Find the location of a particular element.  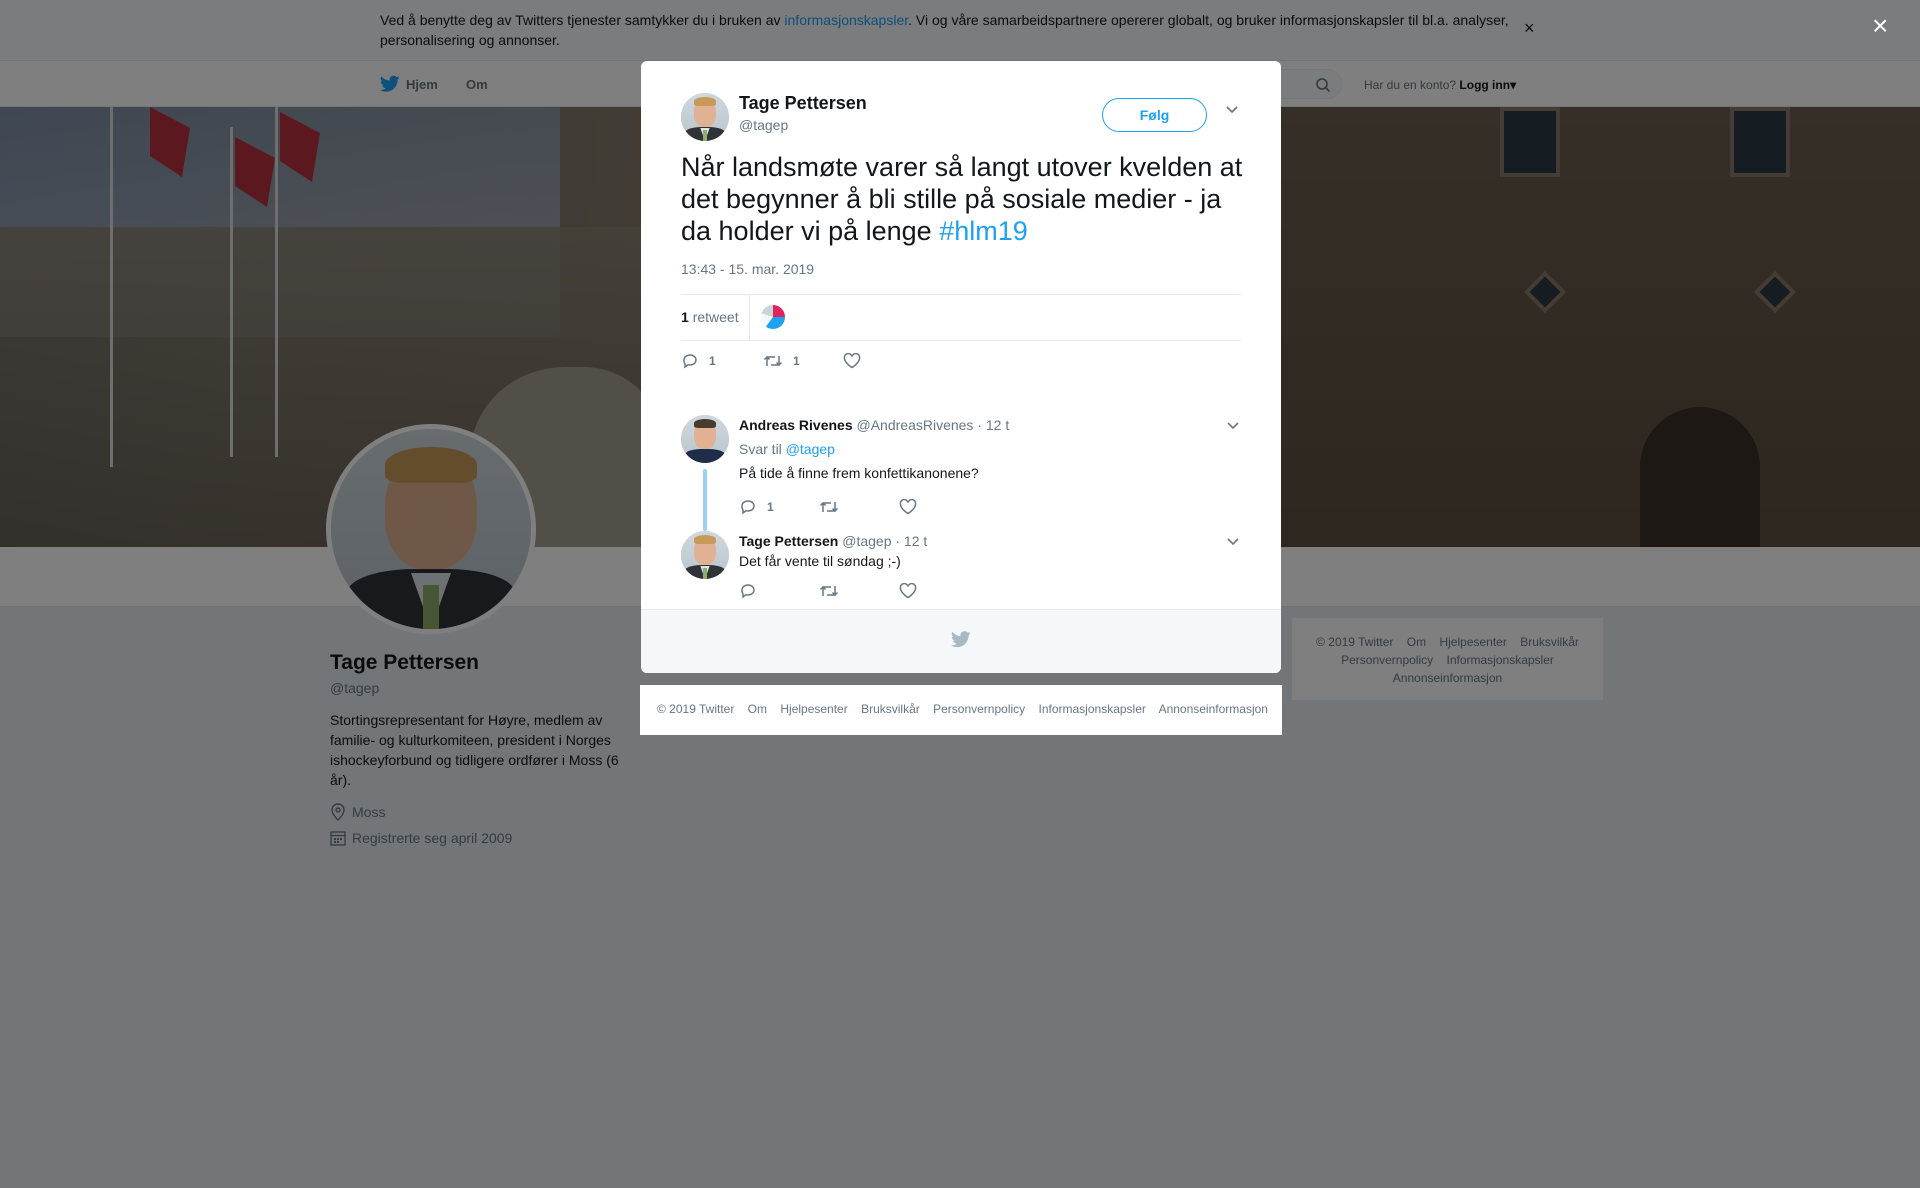

reply-header: Andreas Rivenes @AndreasRivenes · 12 t is located at coordinates (874, 425).